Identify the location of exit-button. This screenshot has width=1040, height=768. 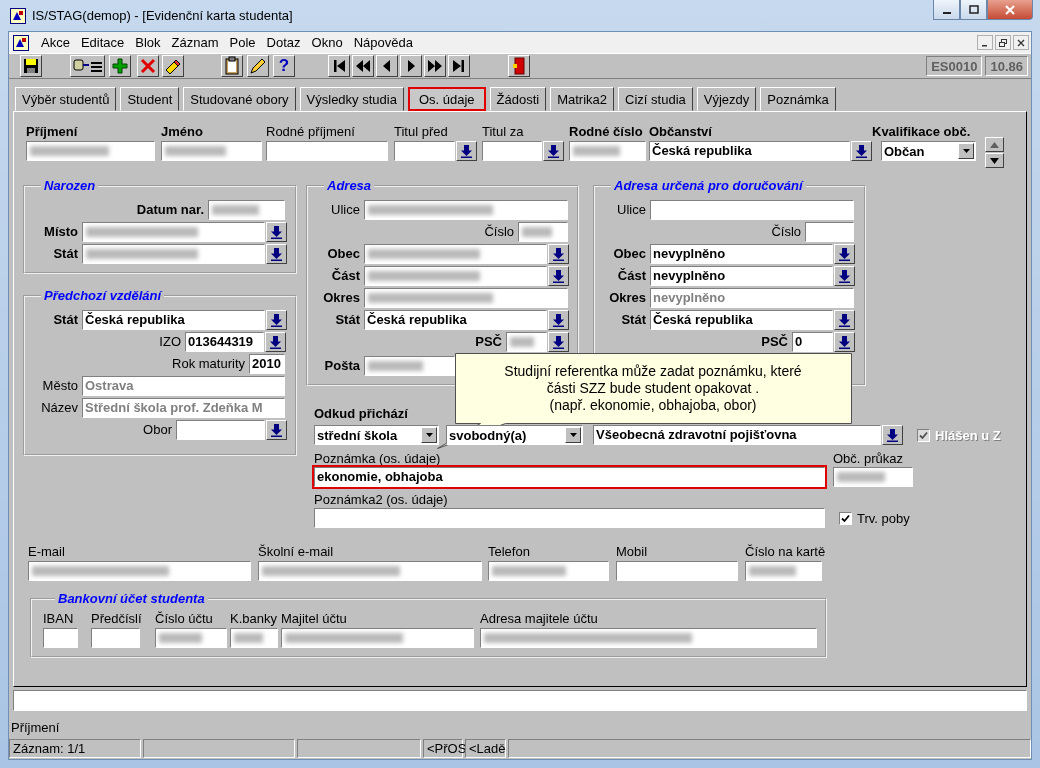
(519, 66).